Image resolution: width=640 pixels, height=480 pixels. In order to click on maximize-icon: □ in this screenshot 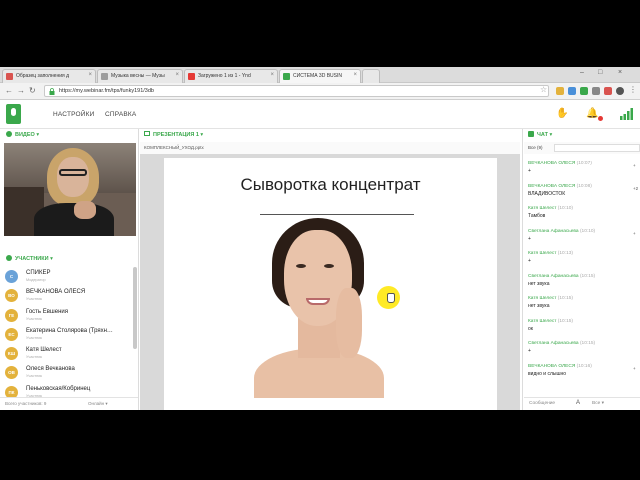, I will do `click(600, 72)`.